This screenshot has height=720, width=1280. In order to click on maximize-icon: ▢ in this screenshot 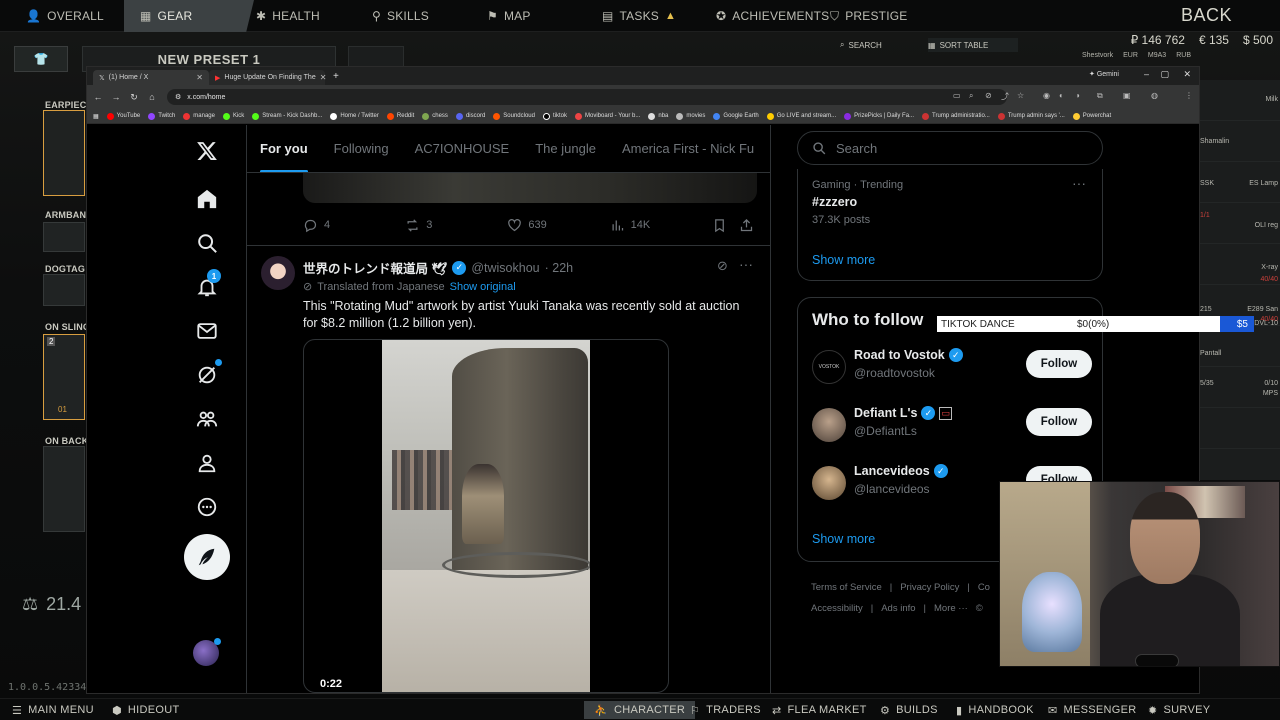, I will do `click(1164, 74)`.